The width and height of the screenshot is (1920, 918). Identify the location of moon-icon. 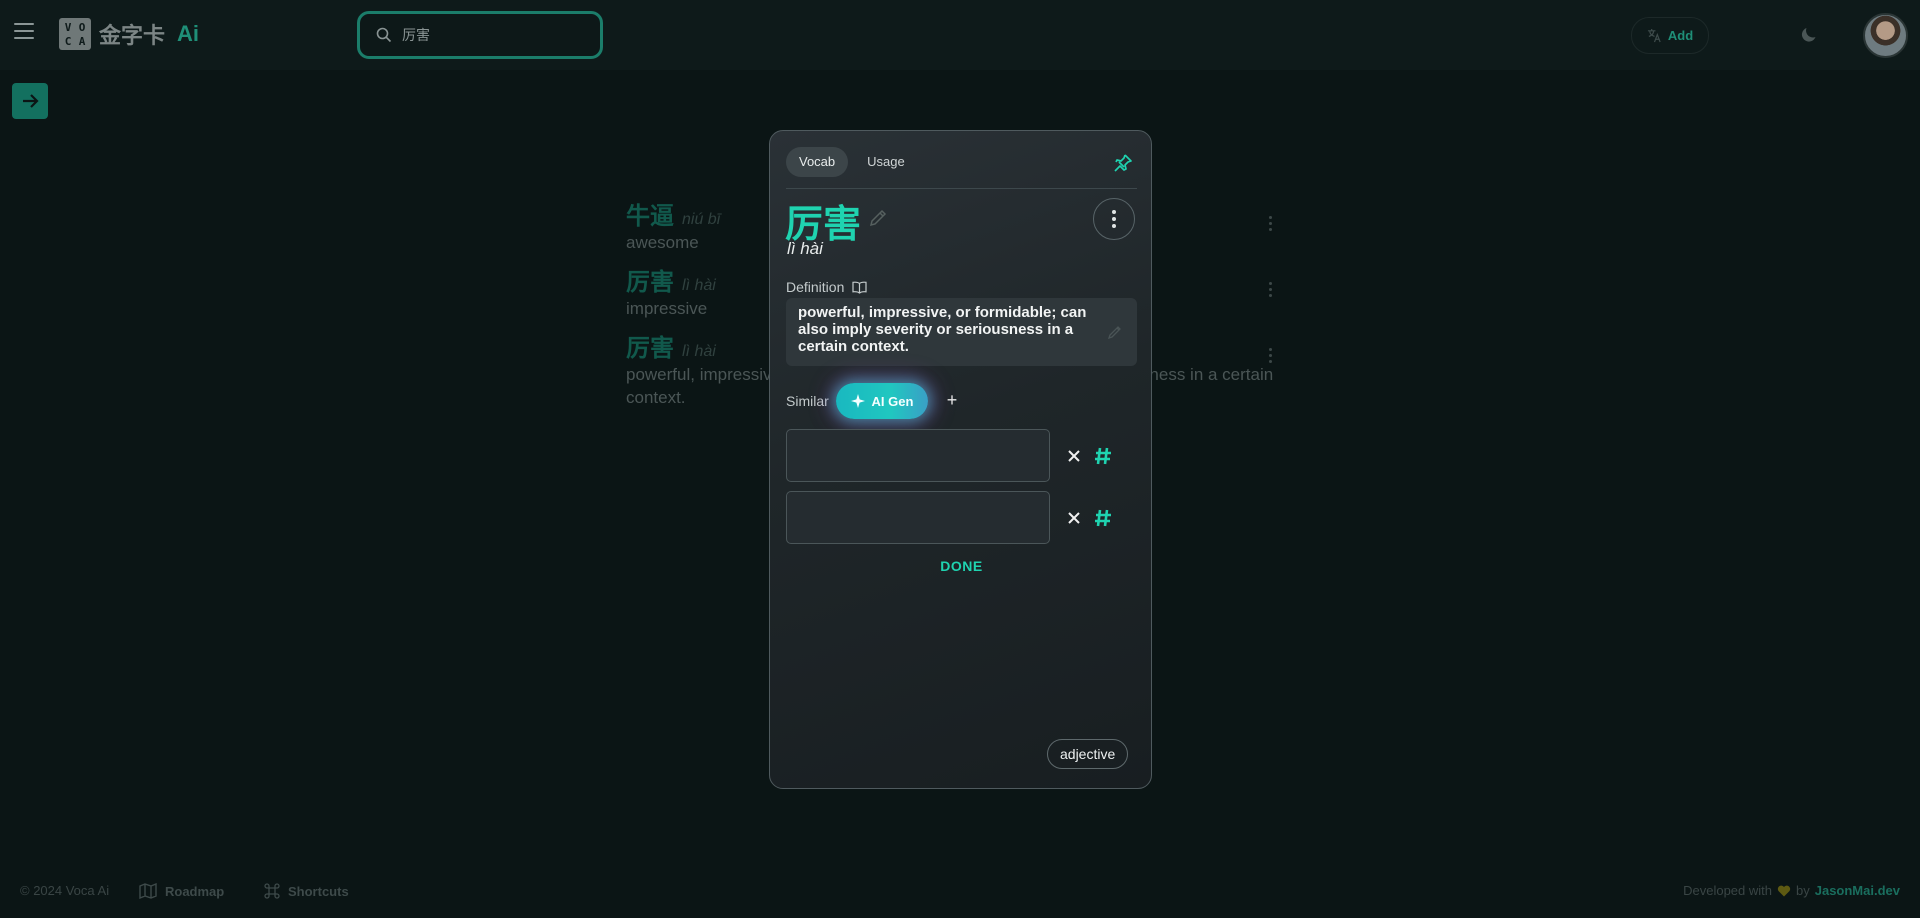
(1809, 34).